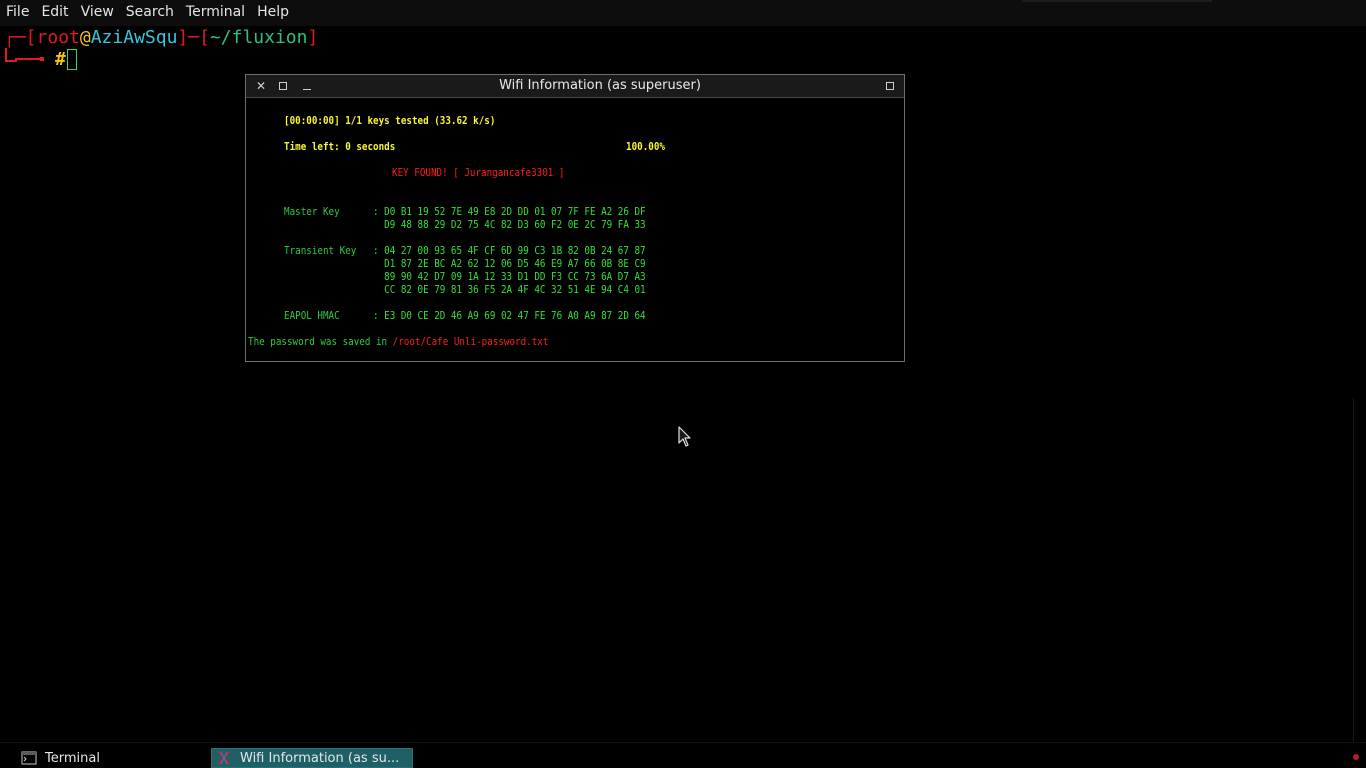  What do you see at coordinates (258, 37) in the screenshot?
I see `prompt-path: ~/fluxion` at bounding box center [258, 37].